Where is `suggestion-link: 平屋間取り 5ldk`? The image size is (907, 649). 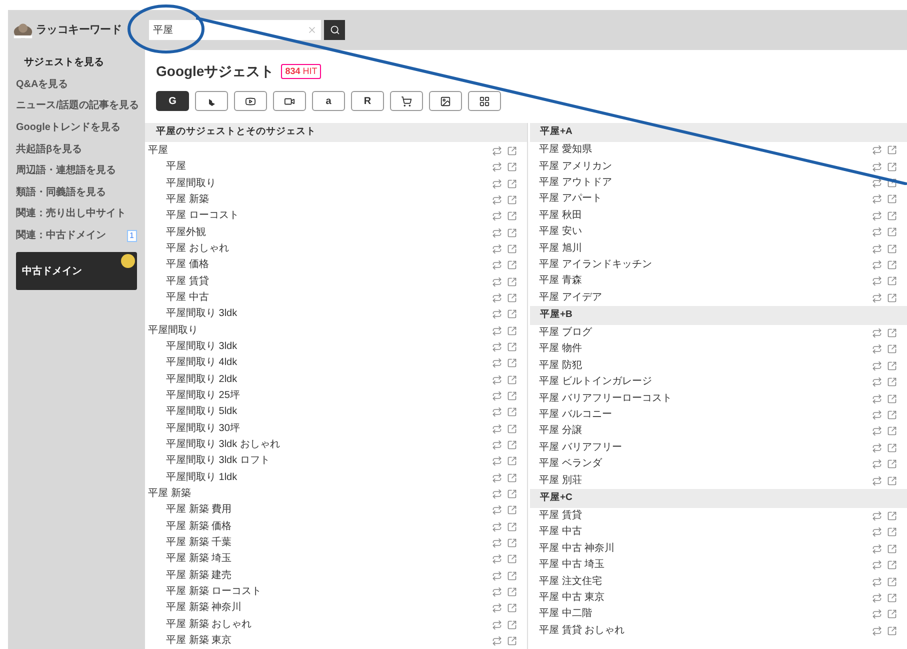 suggestion-link: 平屋間取り 5ldk is located at coordinates (191, 412).